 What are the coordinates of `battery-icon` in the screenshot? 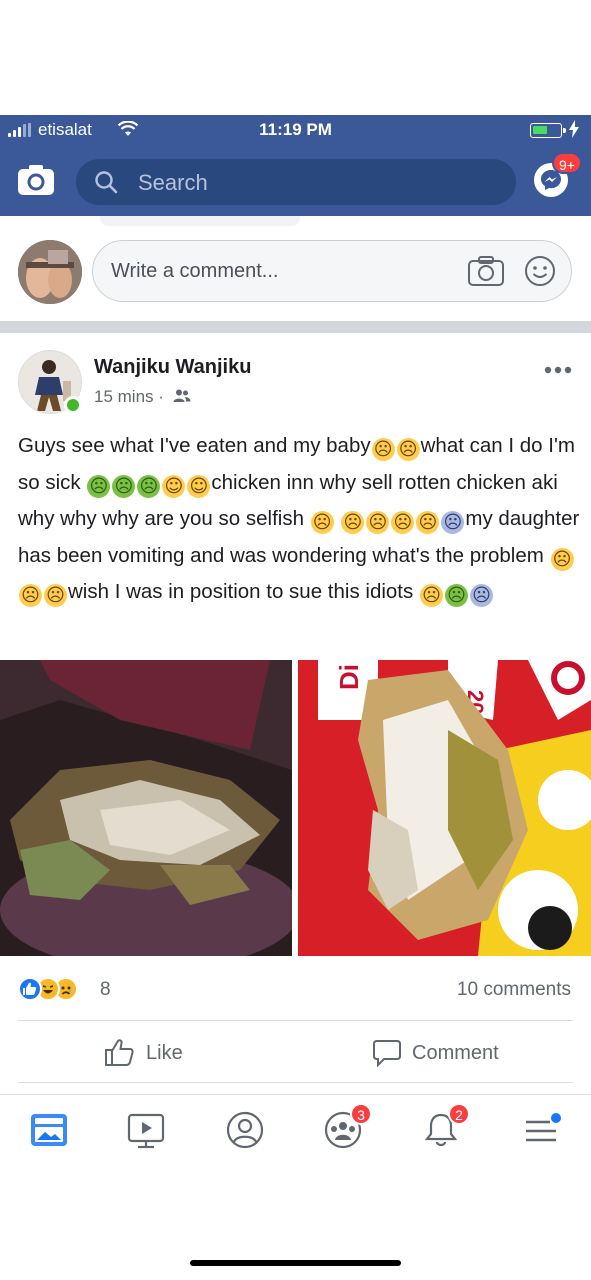 It's located at (548, 130).